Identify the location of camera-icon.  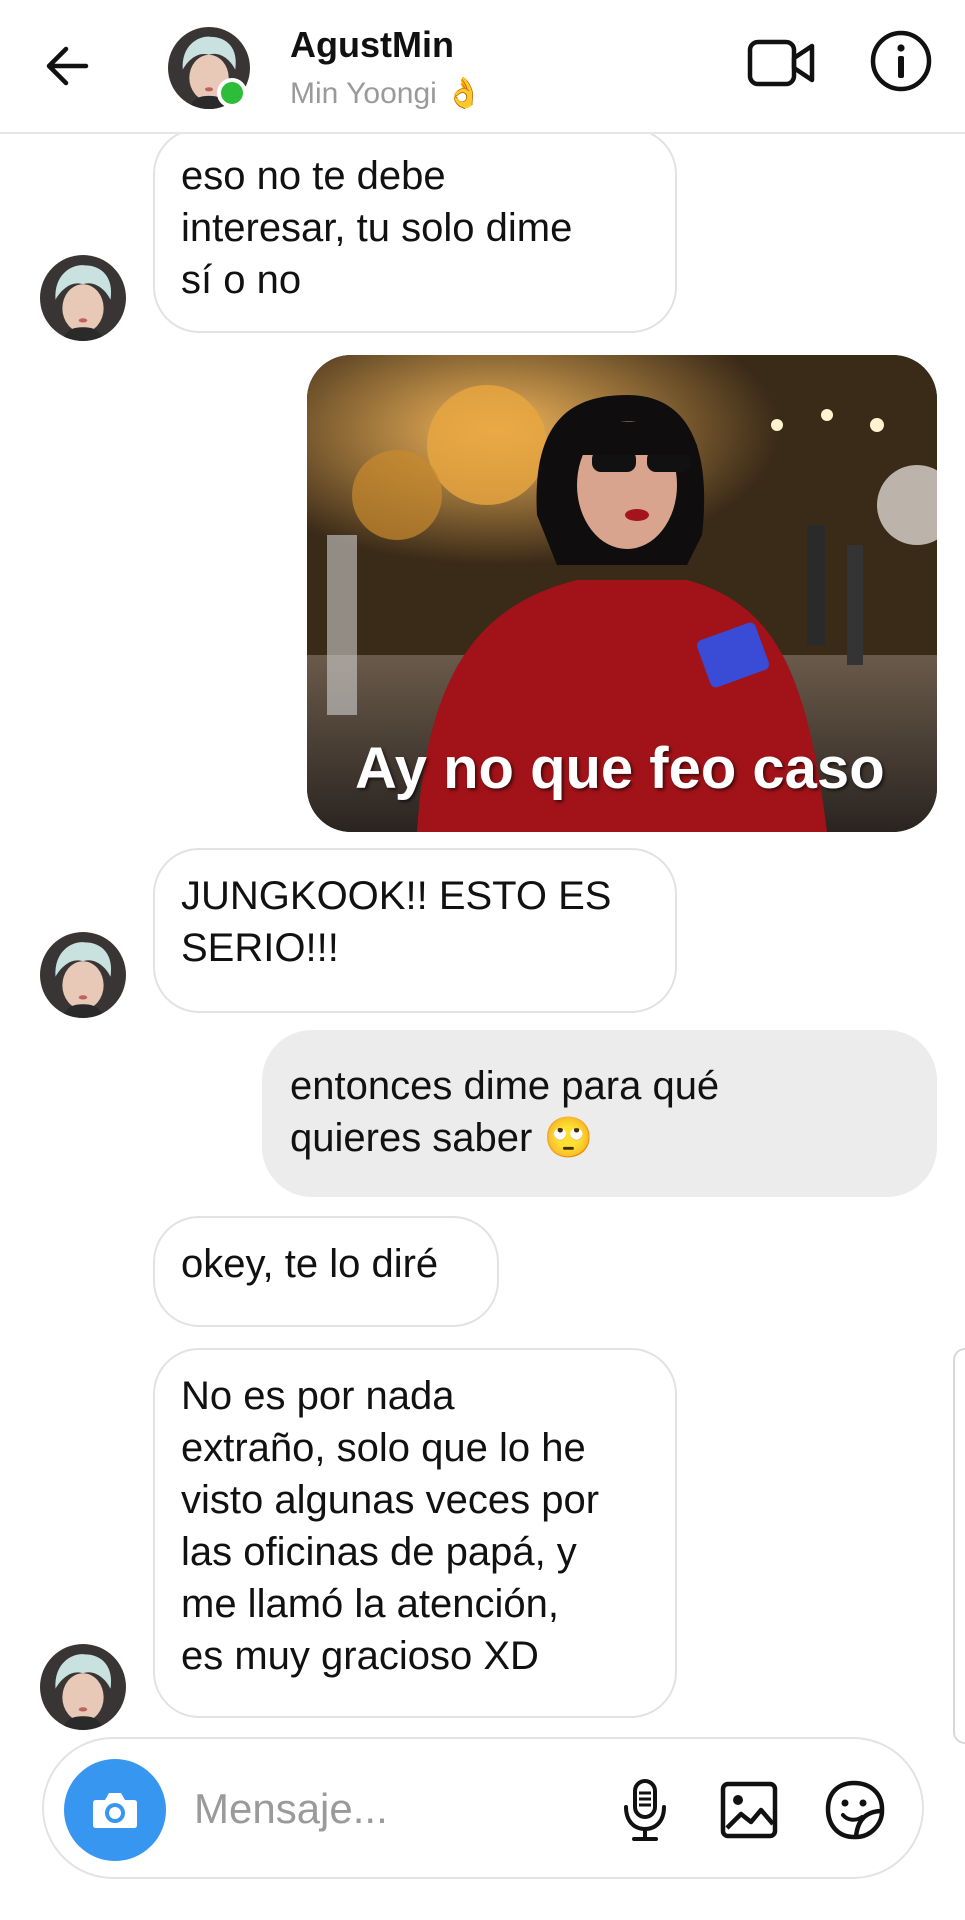
(115, 1810).